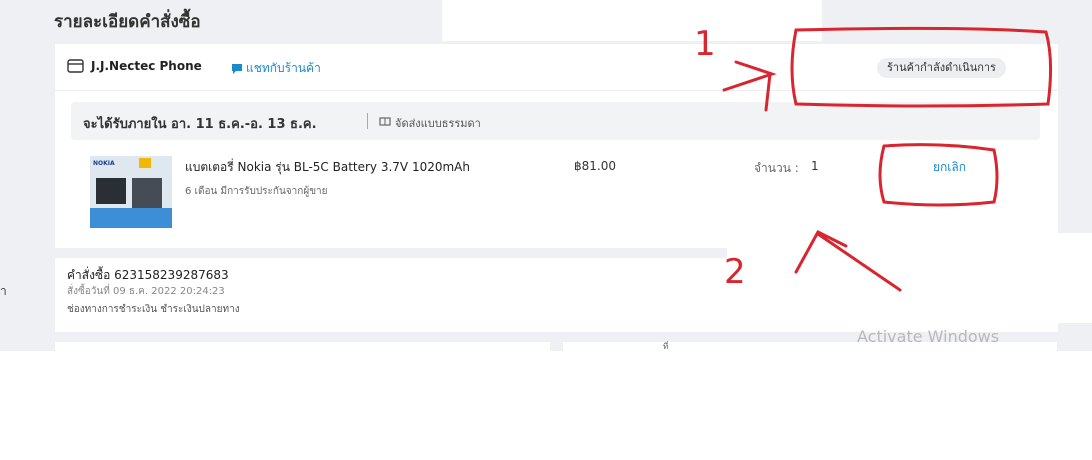  What do you see at coordinates (302, 346) in the screenshot?
I see `address-card` at bounding box center [302, 346].